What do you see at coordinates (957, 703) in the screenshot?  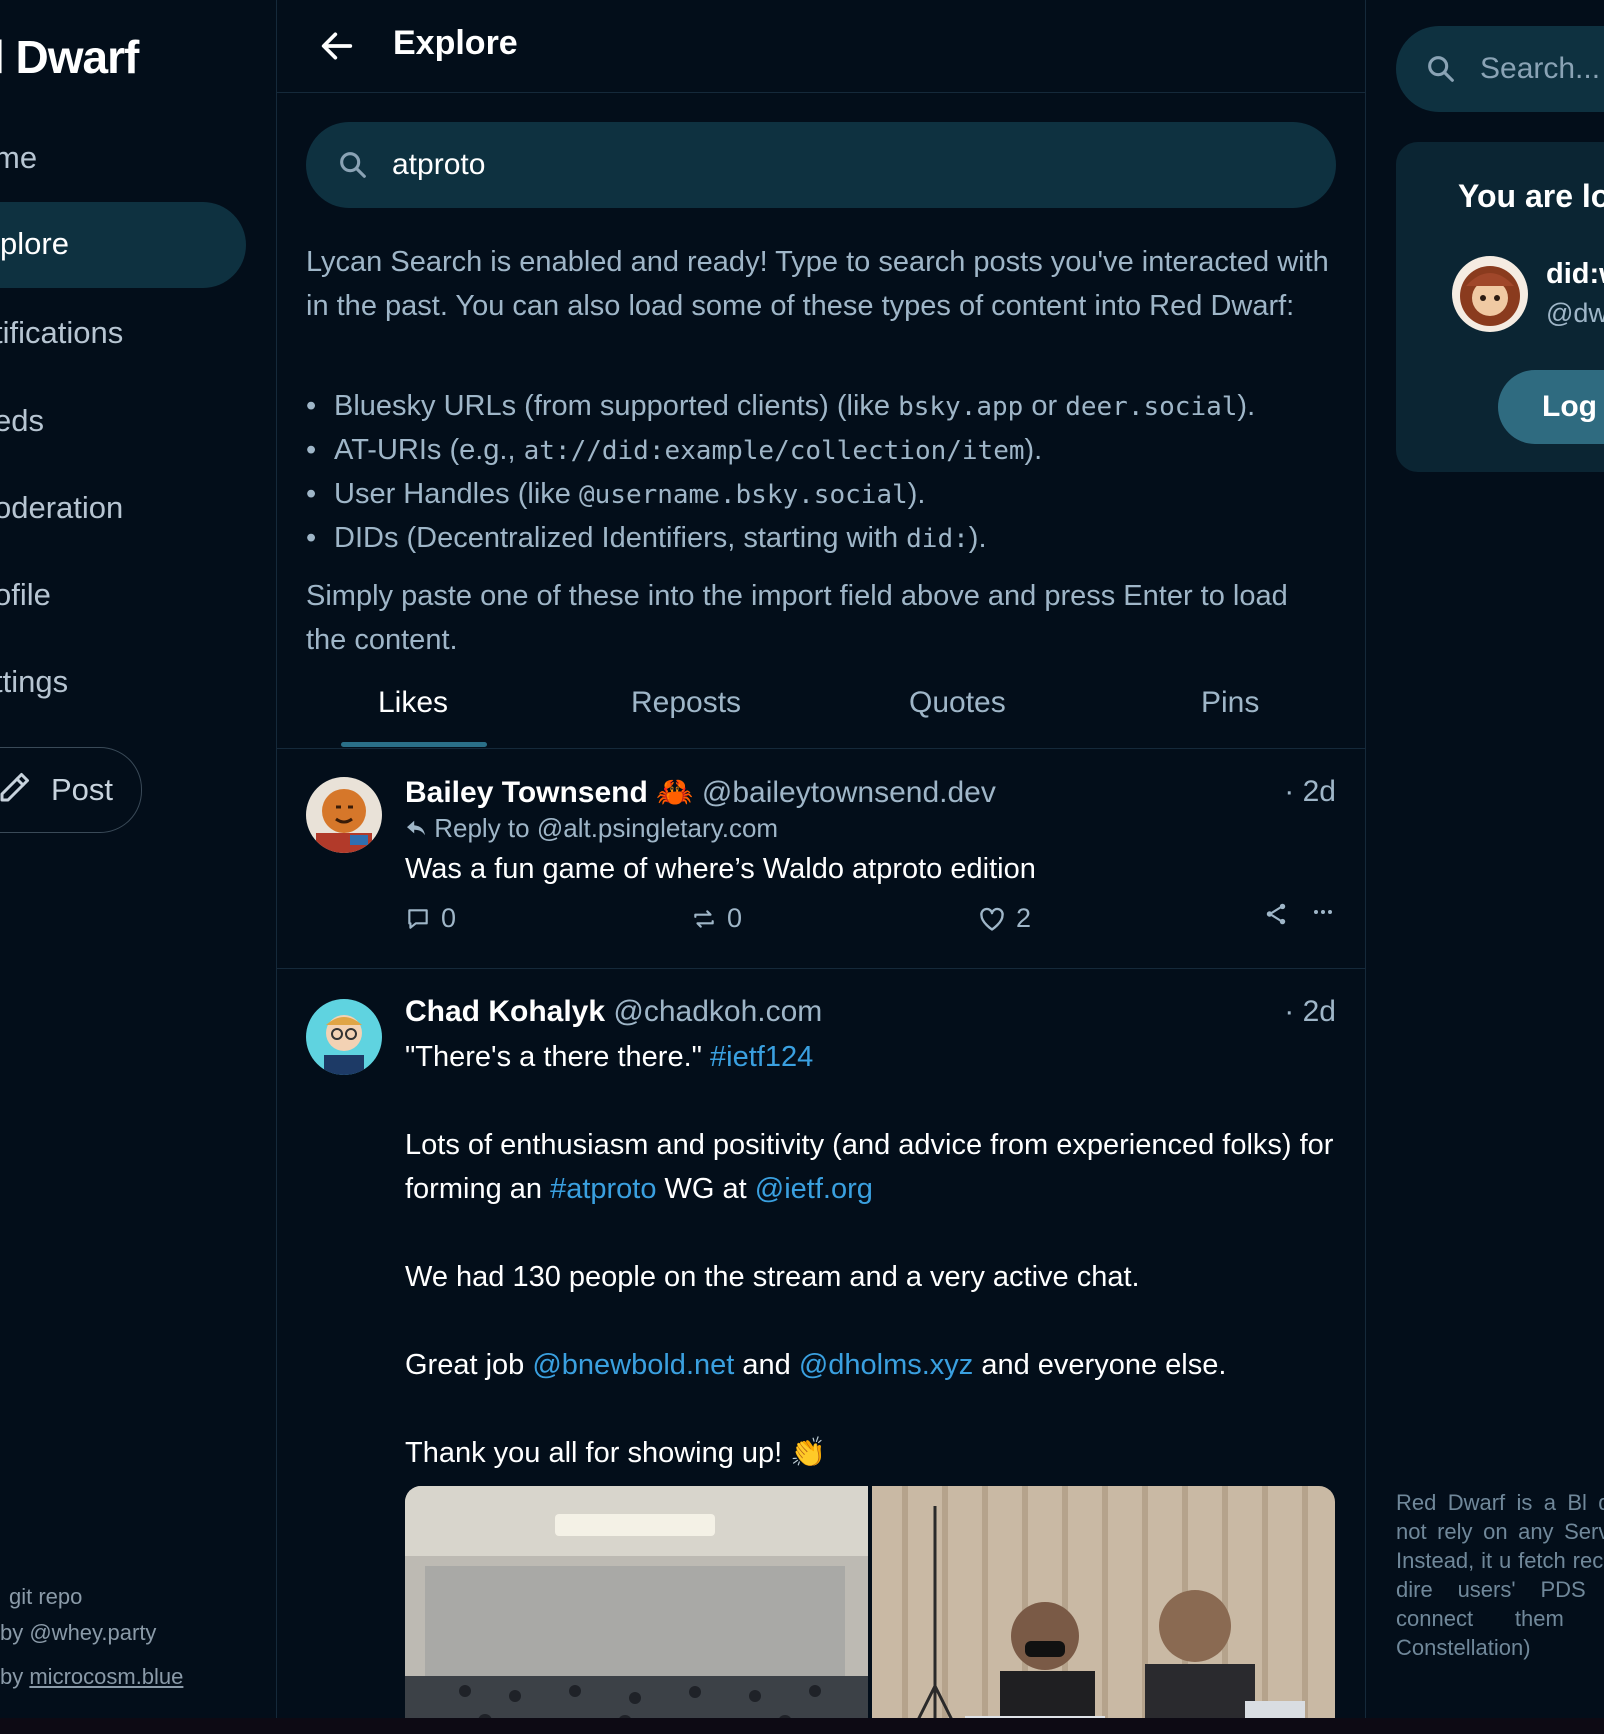 I see `tab-quotes: Quotes` at bounding box center [957, 703].